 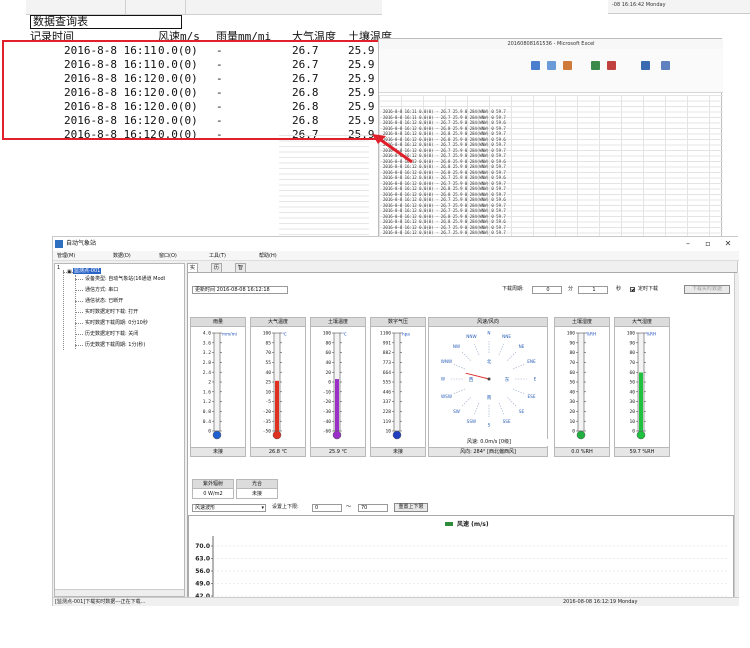 What do you see at coordinates (204, 7) in the screenshot?
I see `zoom-header-strip` at bounding box center [204, 7].